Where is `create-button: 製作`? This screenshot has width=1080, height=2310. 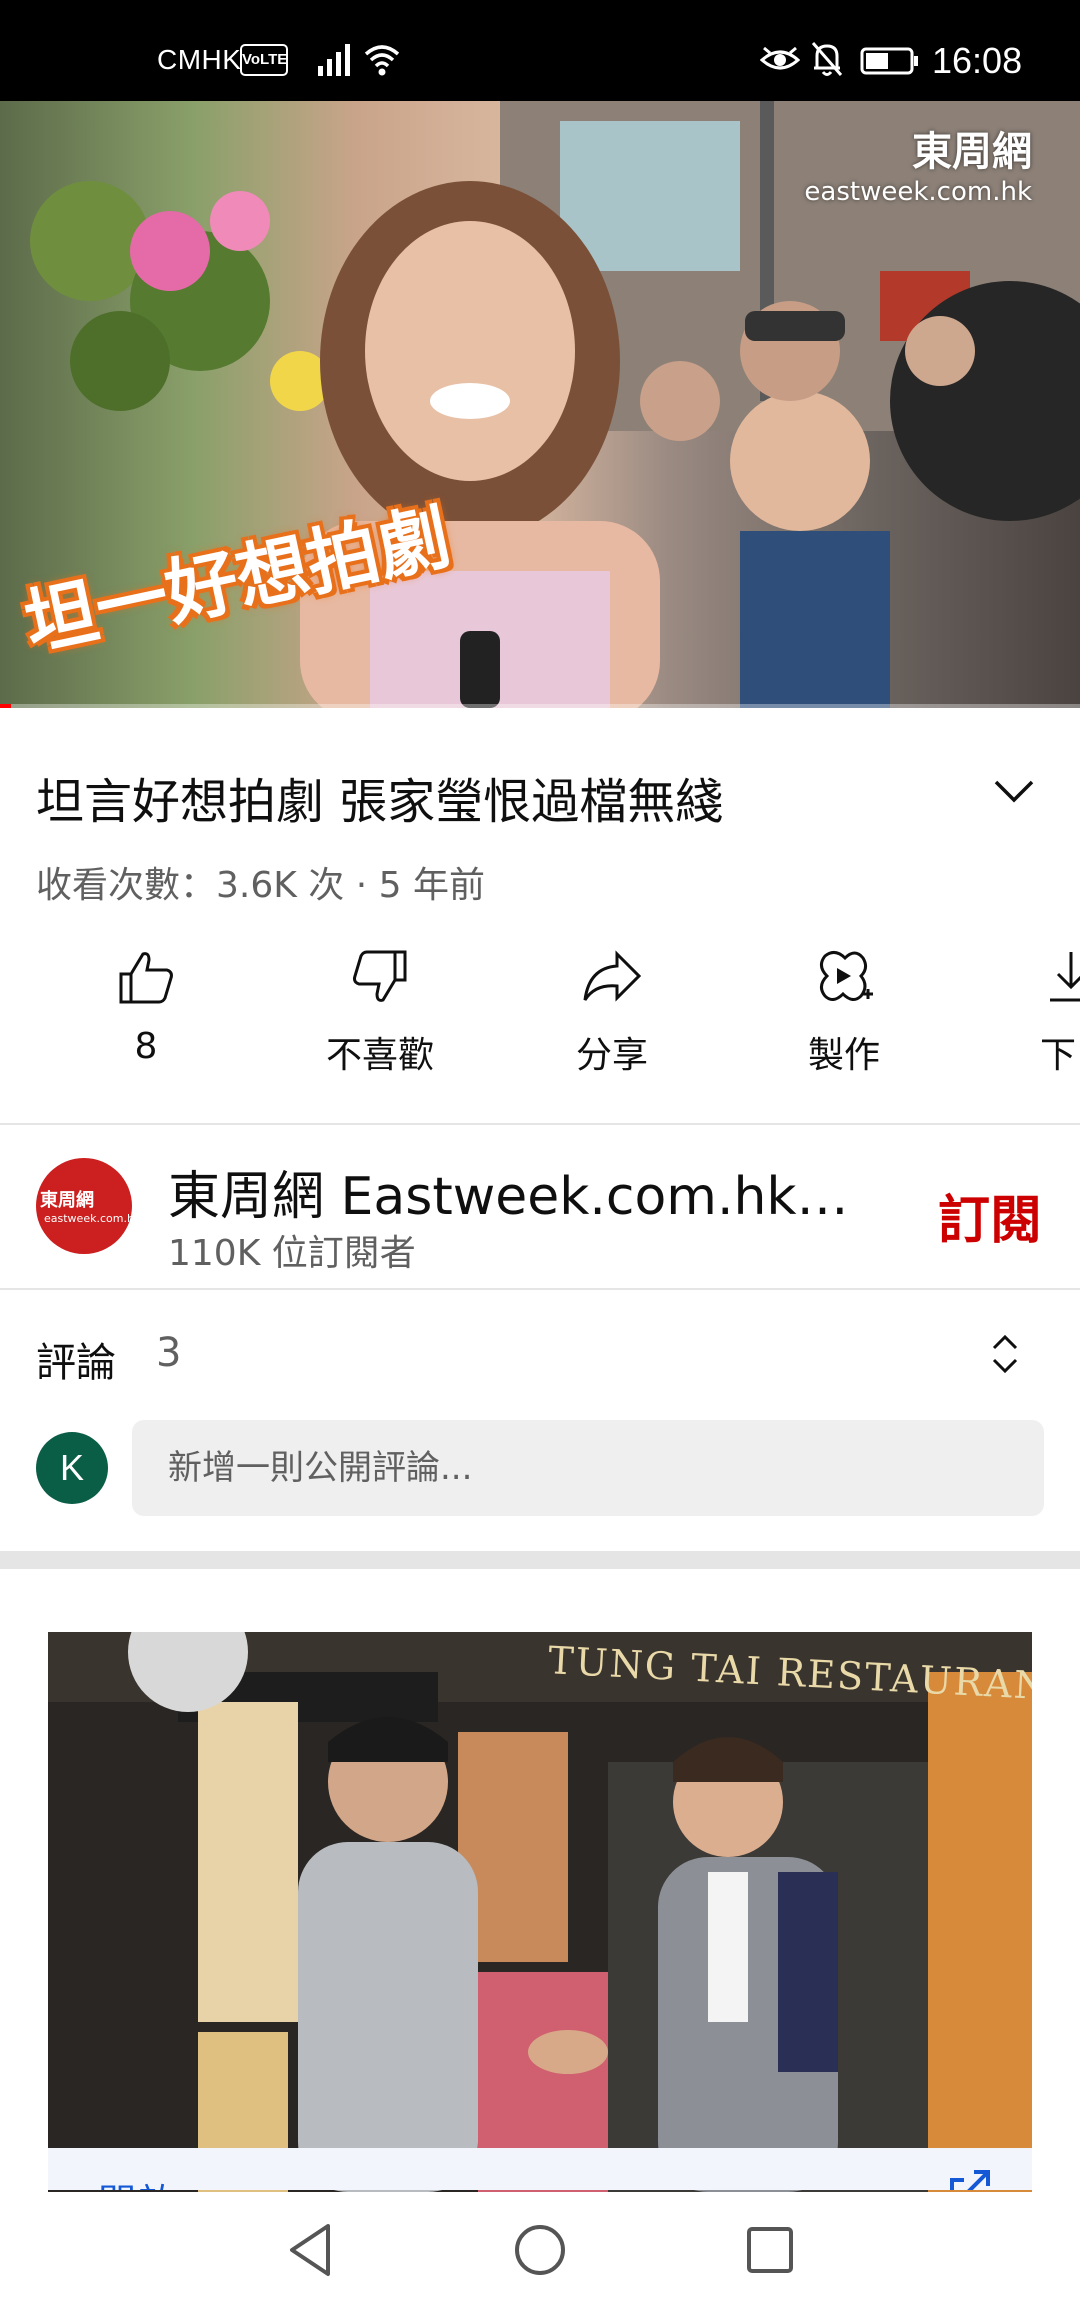
create-button: 製作 is located at coordinates (844, 1012).